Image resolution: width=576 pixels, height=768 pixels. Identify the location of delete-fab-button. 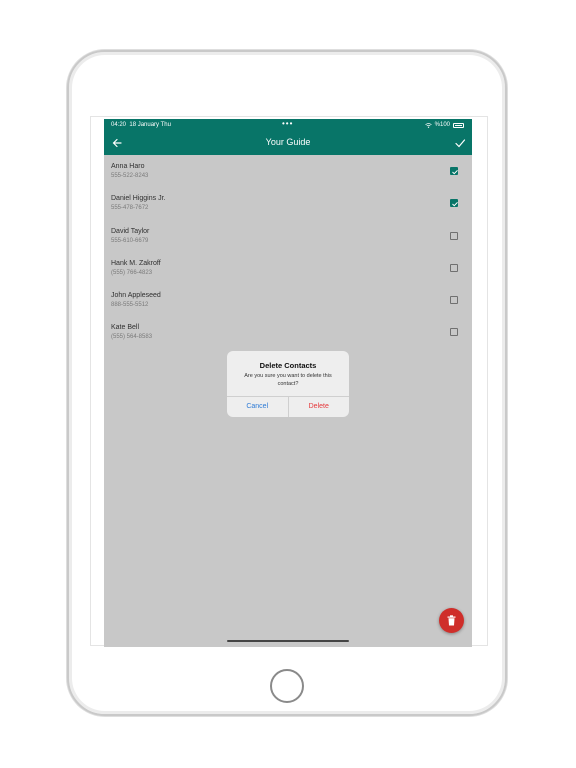
(451, 620).